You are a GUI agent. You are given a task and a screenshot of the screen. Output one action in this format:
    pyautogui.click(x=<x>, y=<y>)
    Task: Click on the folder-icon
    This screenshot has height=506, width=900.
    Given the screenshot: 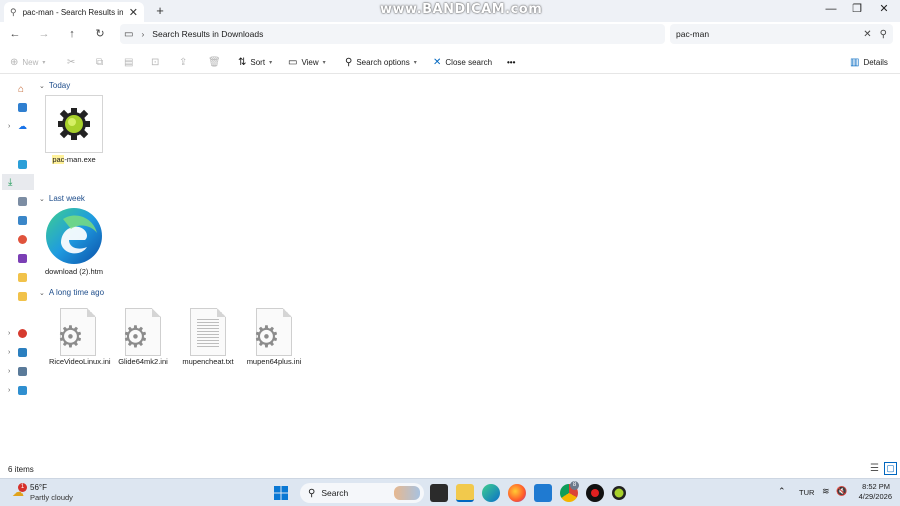 What is the action you would take?
    pyautogui.click(x=22, y=296)
    